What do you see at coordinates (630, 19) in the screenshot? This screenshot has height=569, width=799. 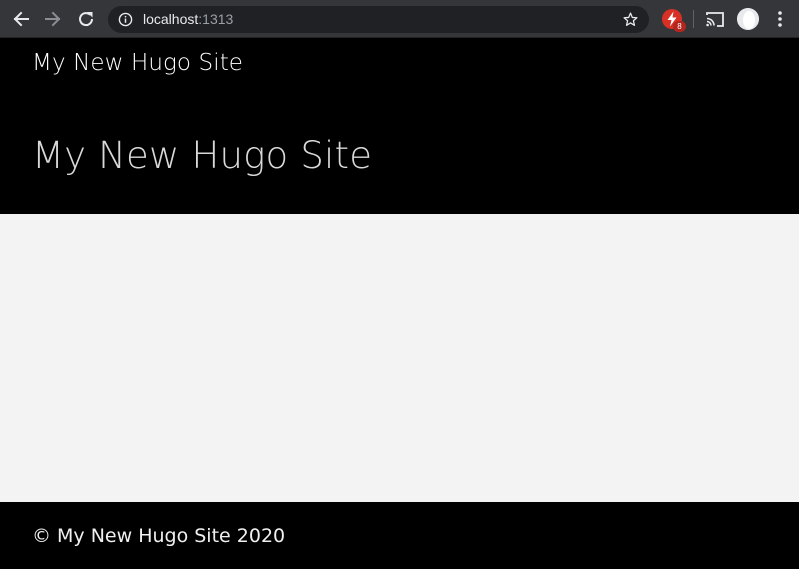 I see `star-icon` at bounding box center [630, 19].